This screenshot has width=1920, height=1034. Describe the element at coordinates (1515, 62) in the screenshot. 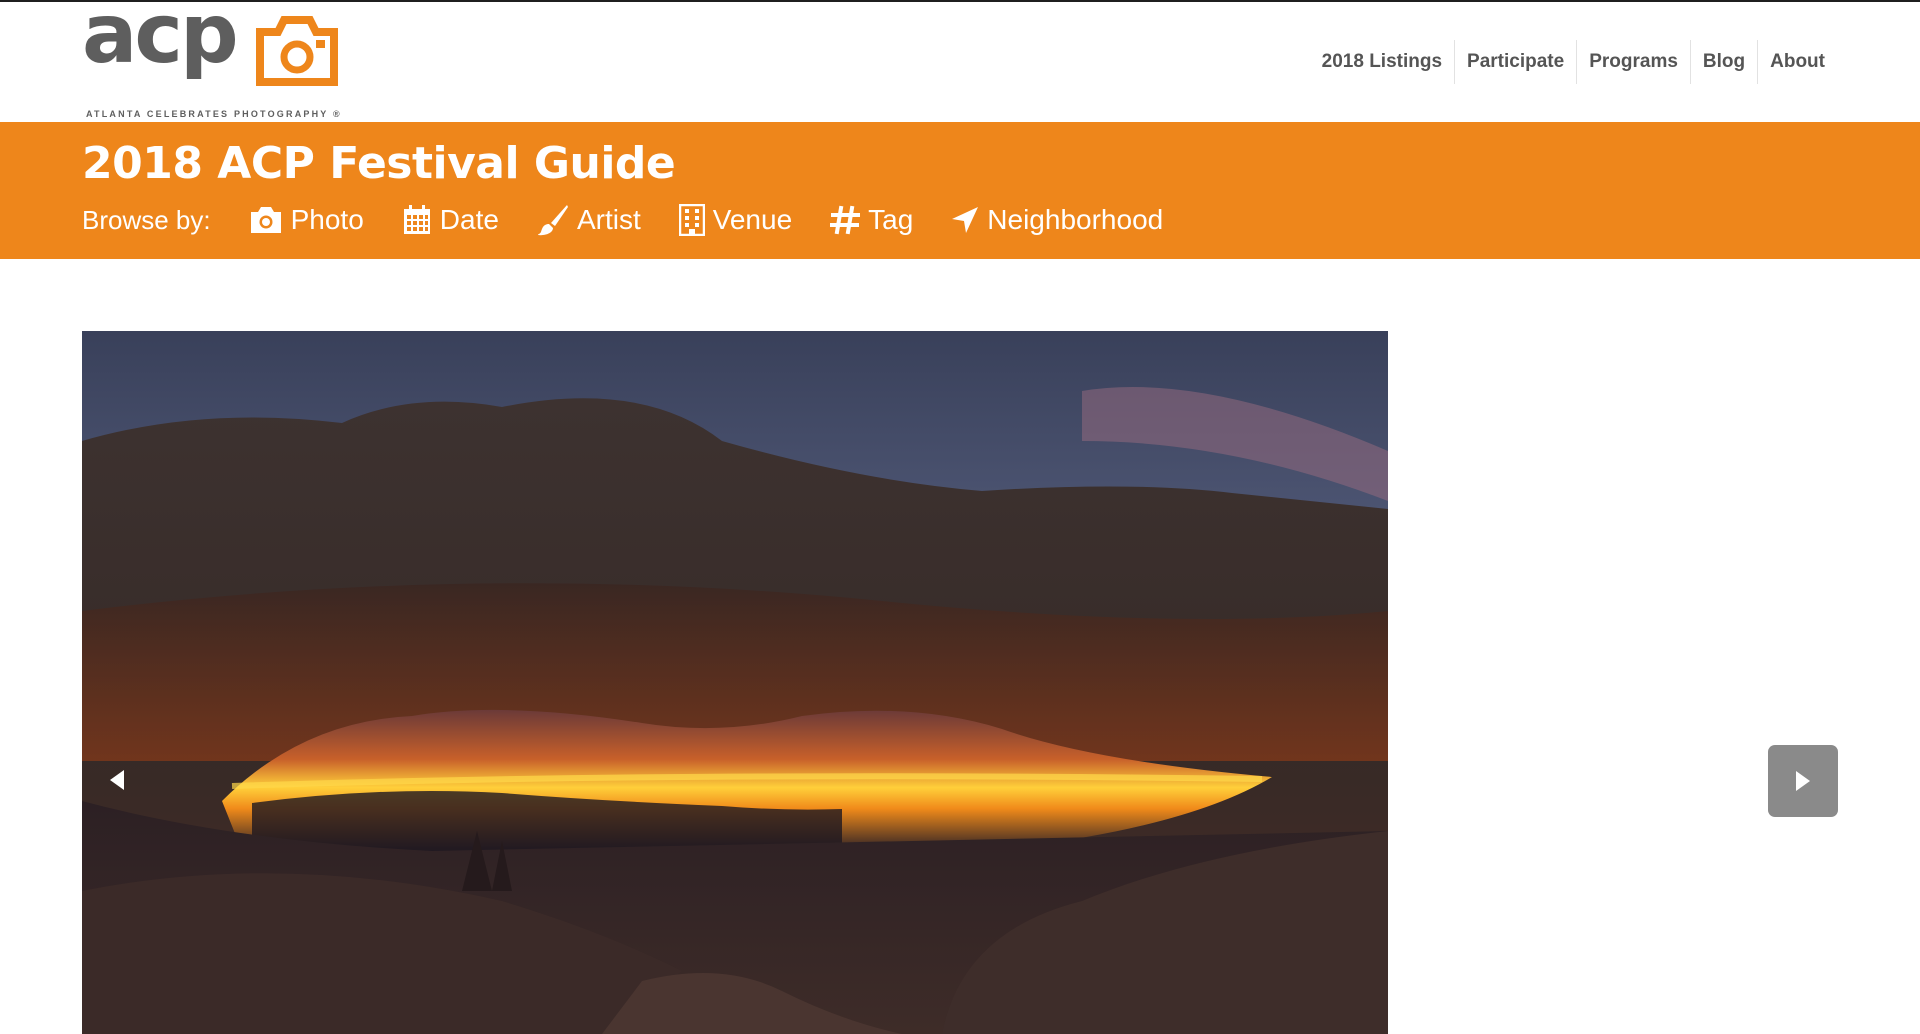

I see `nav-participate: Participate` at that location.